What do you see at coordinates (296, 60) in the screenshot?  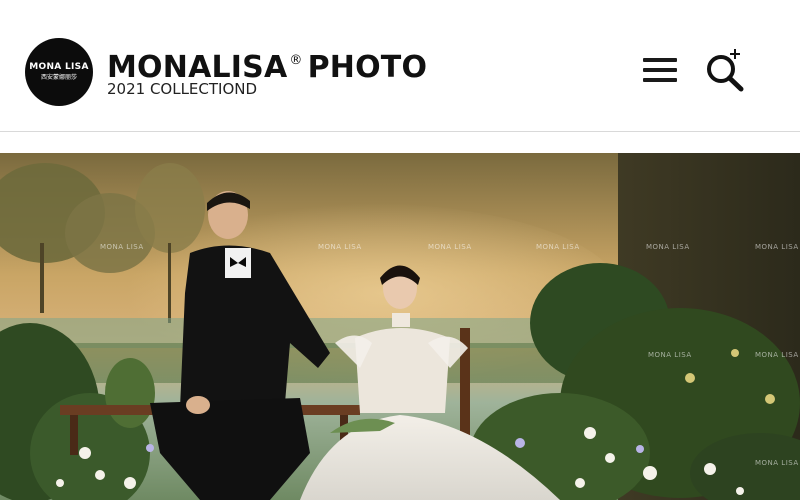 I see `registered-mark: ®` at bounding box center [296, 60].